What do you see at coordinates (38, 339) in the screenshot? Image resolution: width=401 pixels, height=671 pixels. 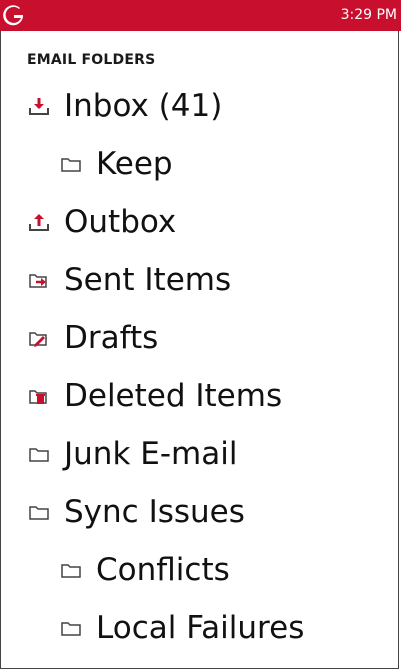 I see `drafts-icon` at bounding box center [38, 339].